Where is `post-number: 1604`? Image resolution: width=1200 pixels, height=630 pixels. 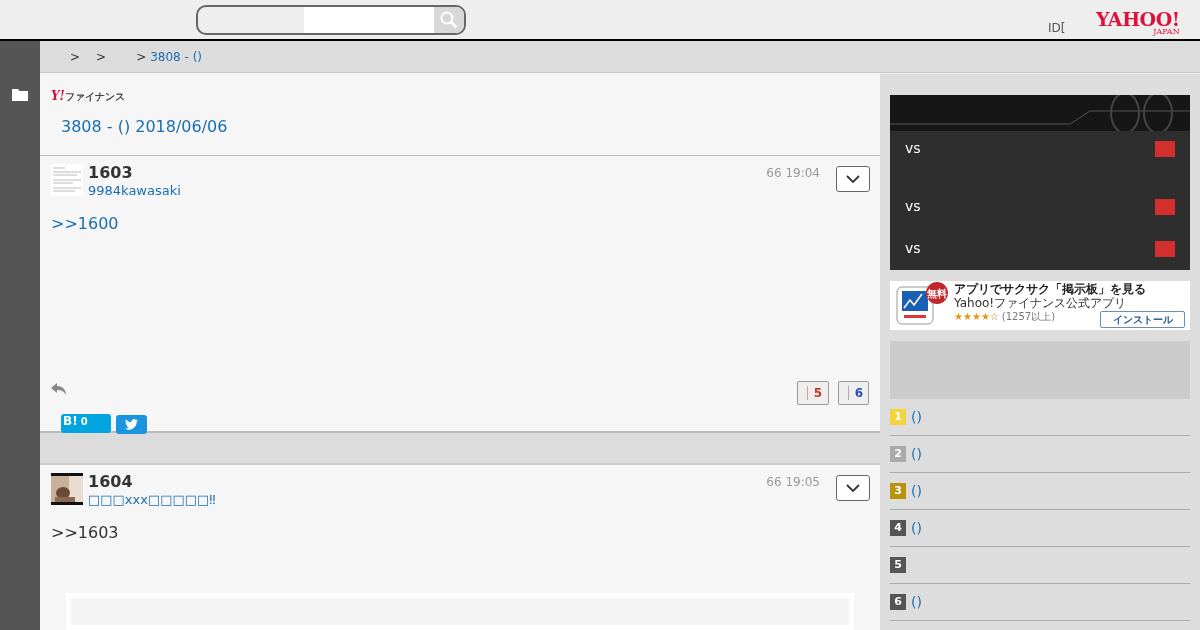 post-number: 1604 is located at coordinates (111, 481).